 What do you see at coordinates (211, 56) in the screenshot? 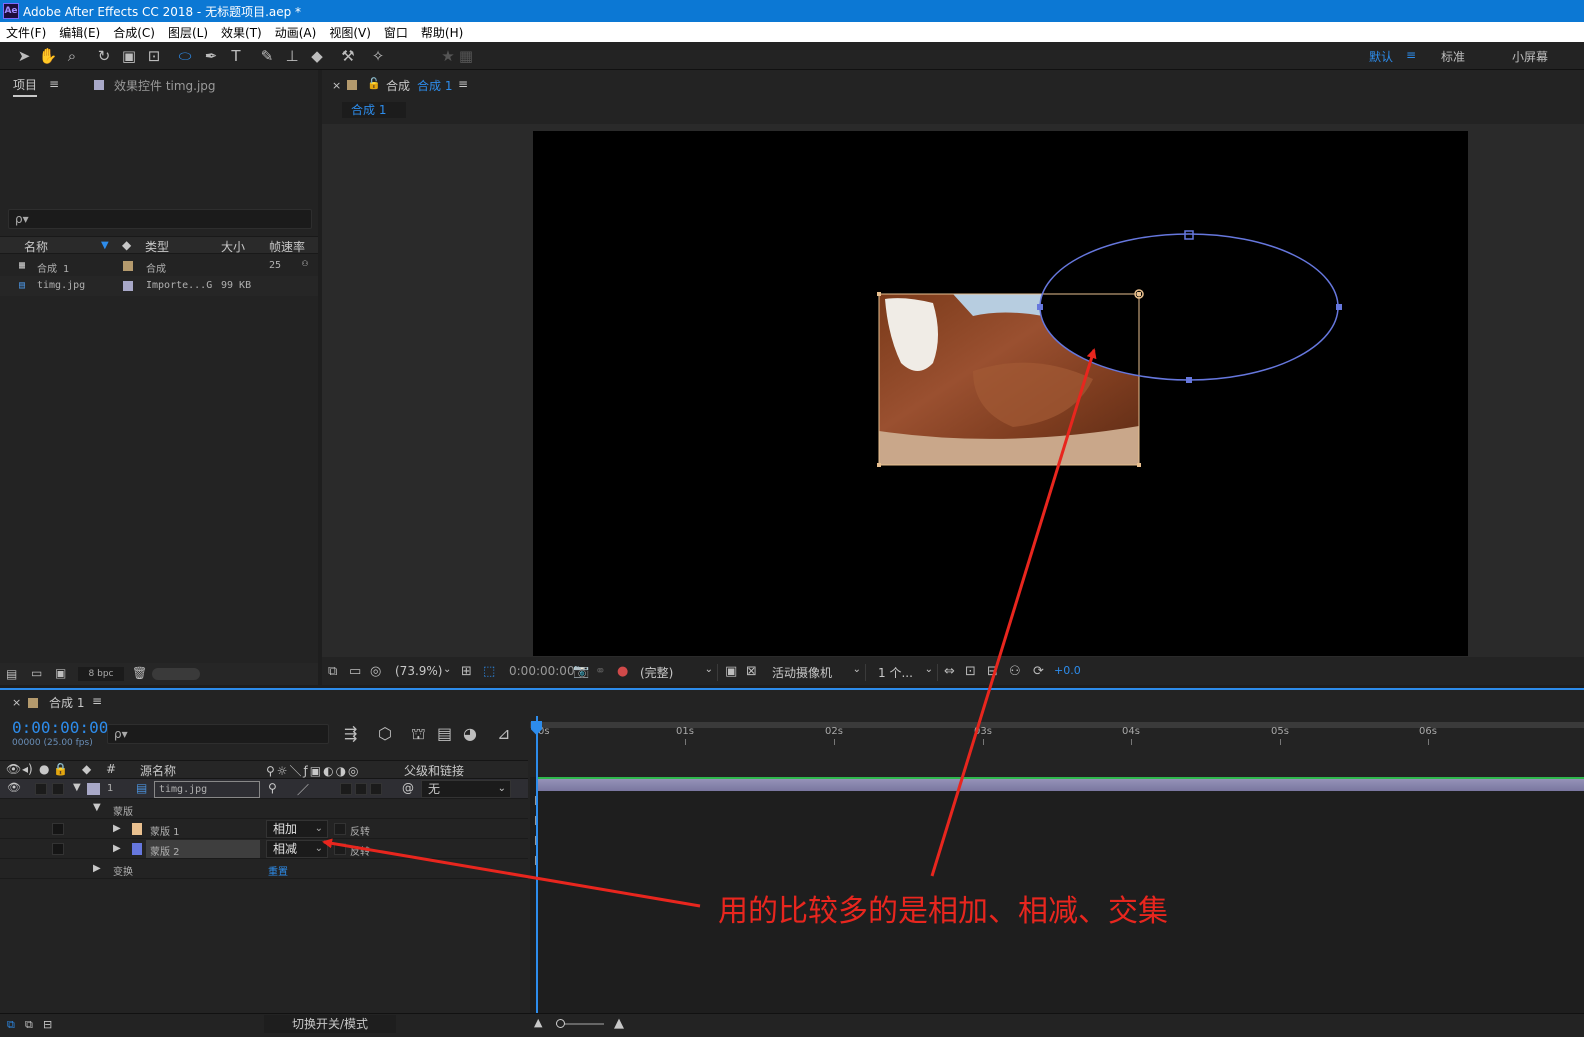
I see `pen-tool-icon: ✒` at bounding box center [211, 56].